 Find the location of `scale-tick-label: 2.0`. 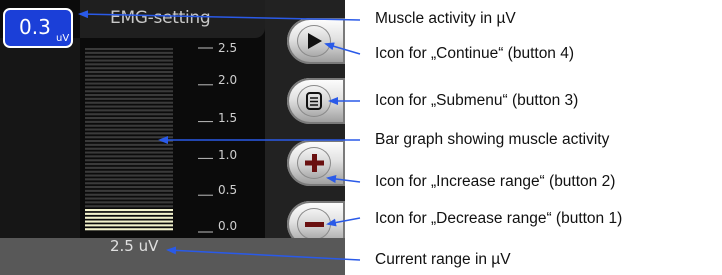

scale-tick-label: 2.0 is located at coordinates (228, 80).